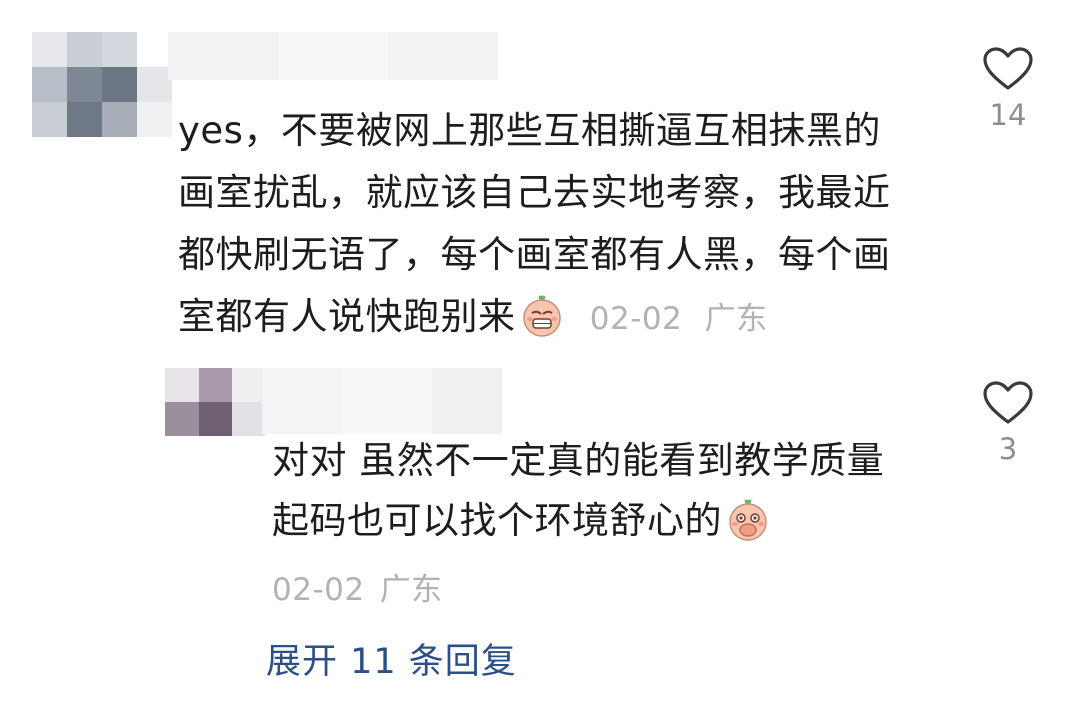  Describe the element at coordinates (102, 89) in the screenshot. I see `comment-avatar` at that location.